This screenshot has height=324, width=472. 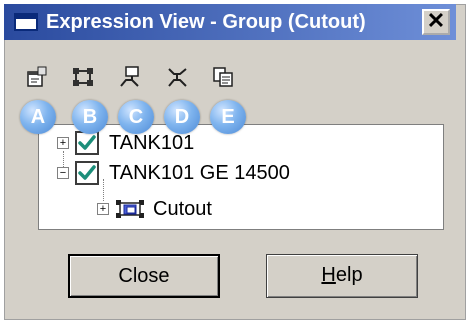 I want to click on copy-icon, so click(x=223, y=77).